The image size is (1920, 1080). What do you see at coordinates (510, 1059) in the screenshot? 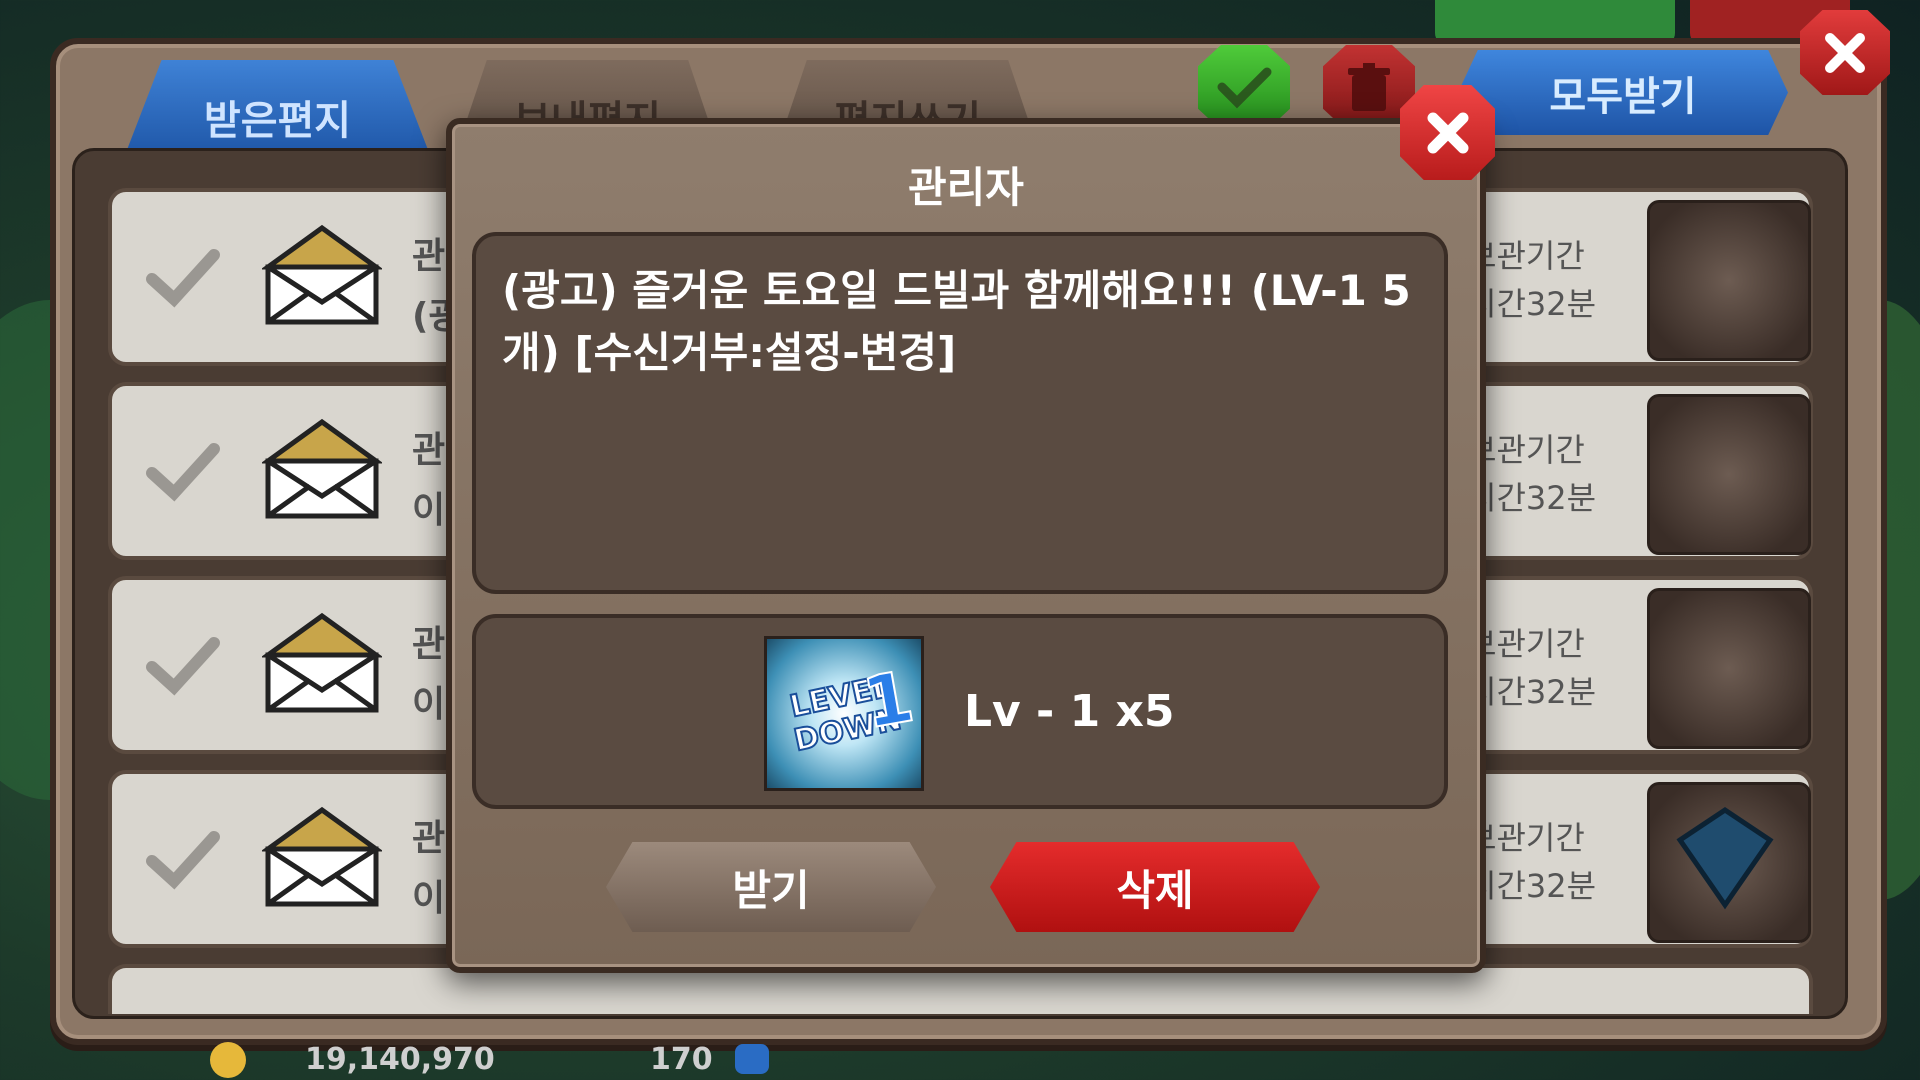
I see `currency-bar: 19,140,970 170` at bounding box center [510, 1059].